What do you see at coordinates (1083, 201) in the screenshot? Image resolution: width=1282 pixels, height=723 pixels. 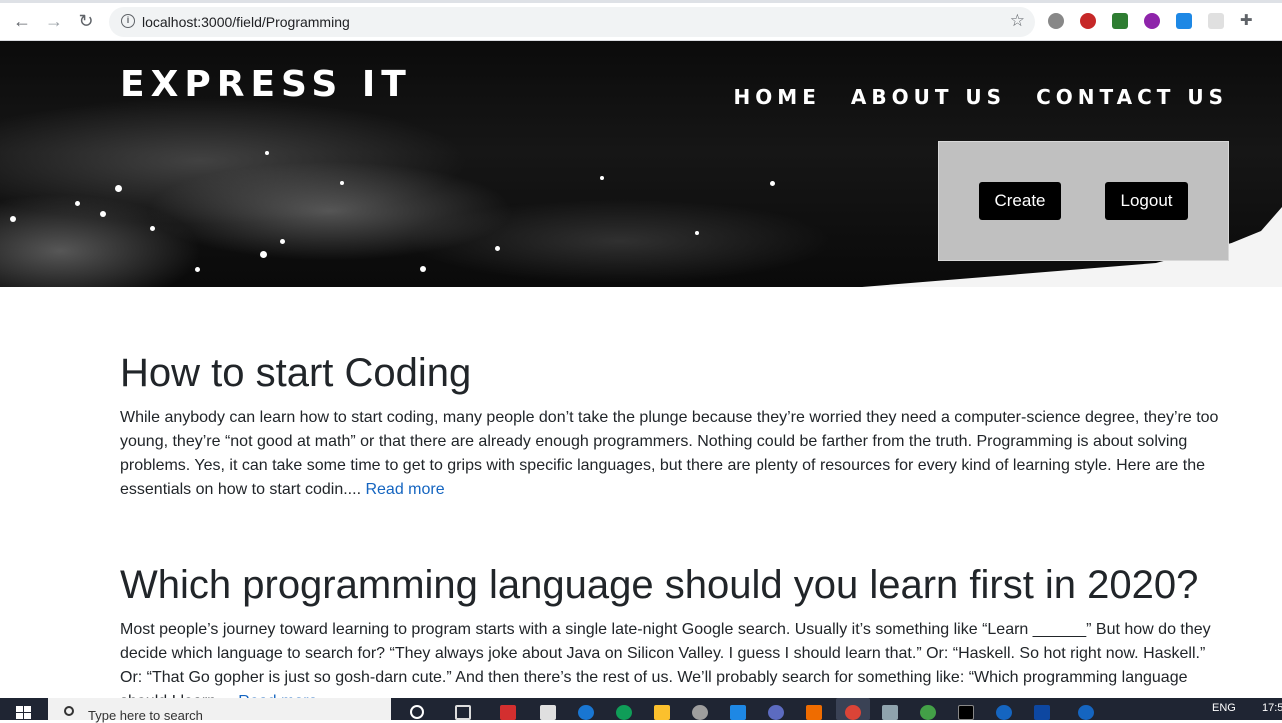 I see `action-panel: Create Logout` at bounding box center [1083, 201].